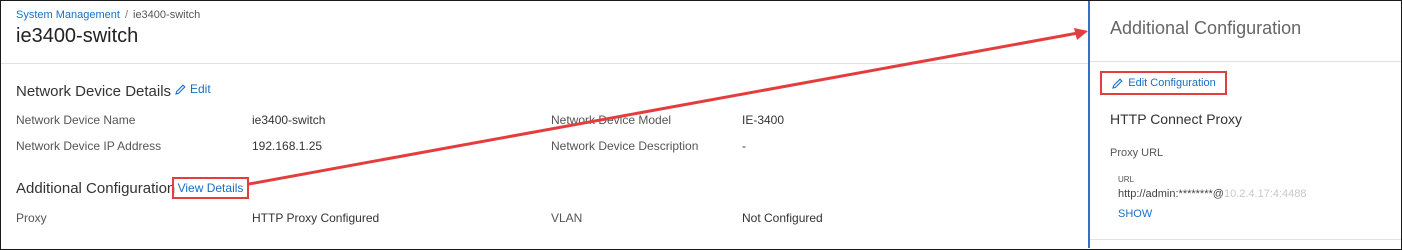 This screenshot has height=250, width=1402. Describe the element at coordinates (1206, 28) in the screenshot. I see `panel-title: Additional Configuration` at that location.